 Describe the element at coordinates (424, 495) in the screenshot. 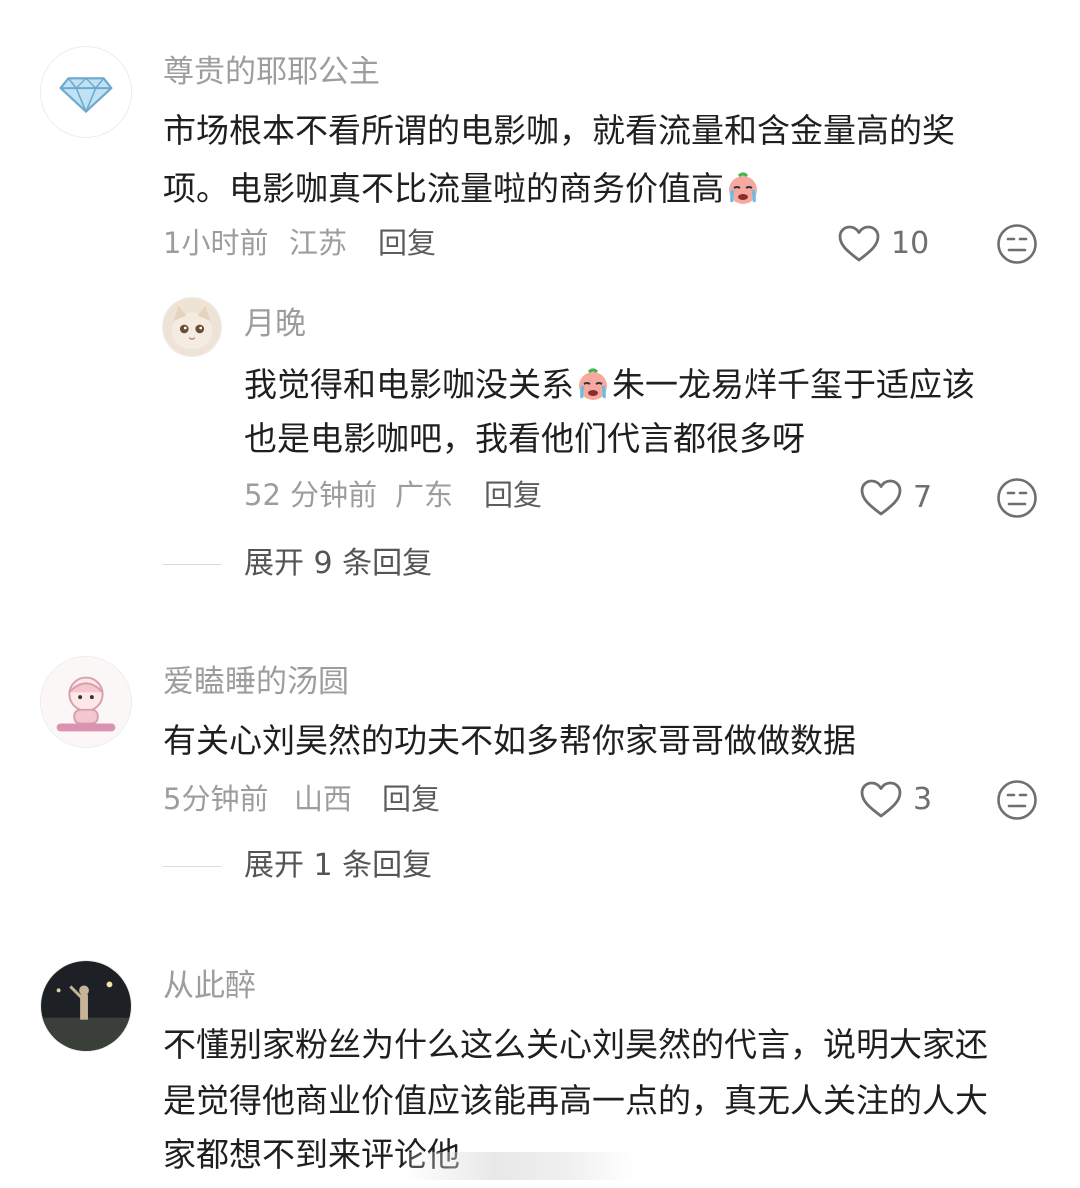

I see `reply-location: 广东` at that location.